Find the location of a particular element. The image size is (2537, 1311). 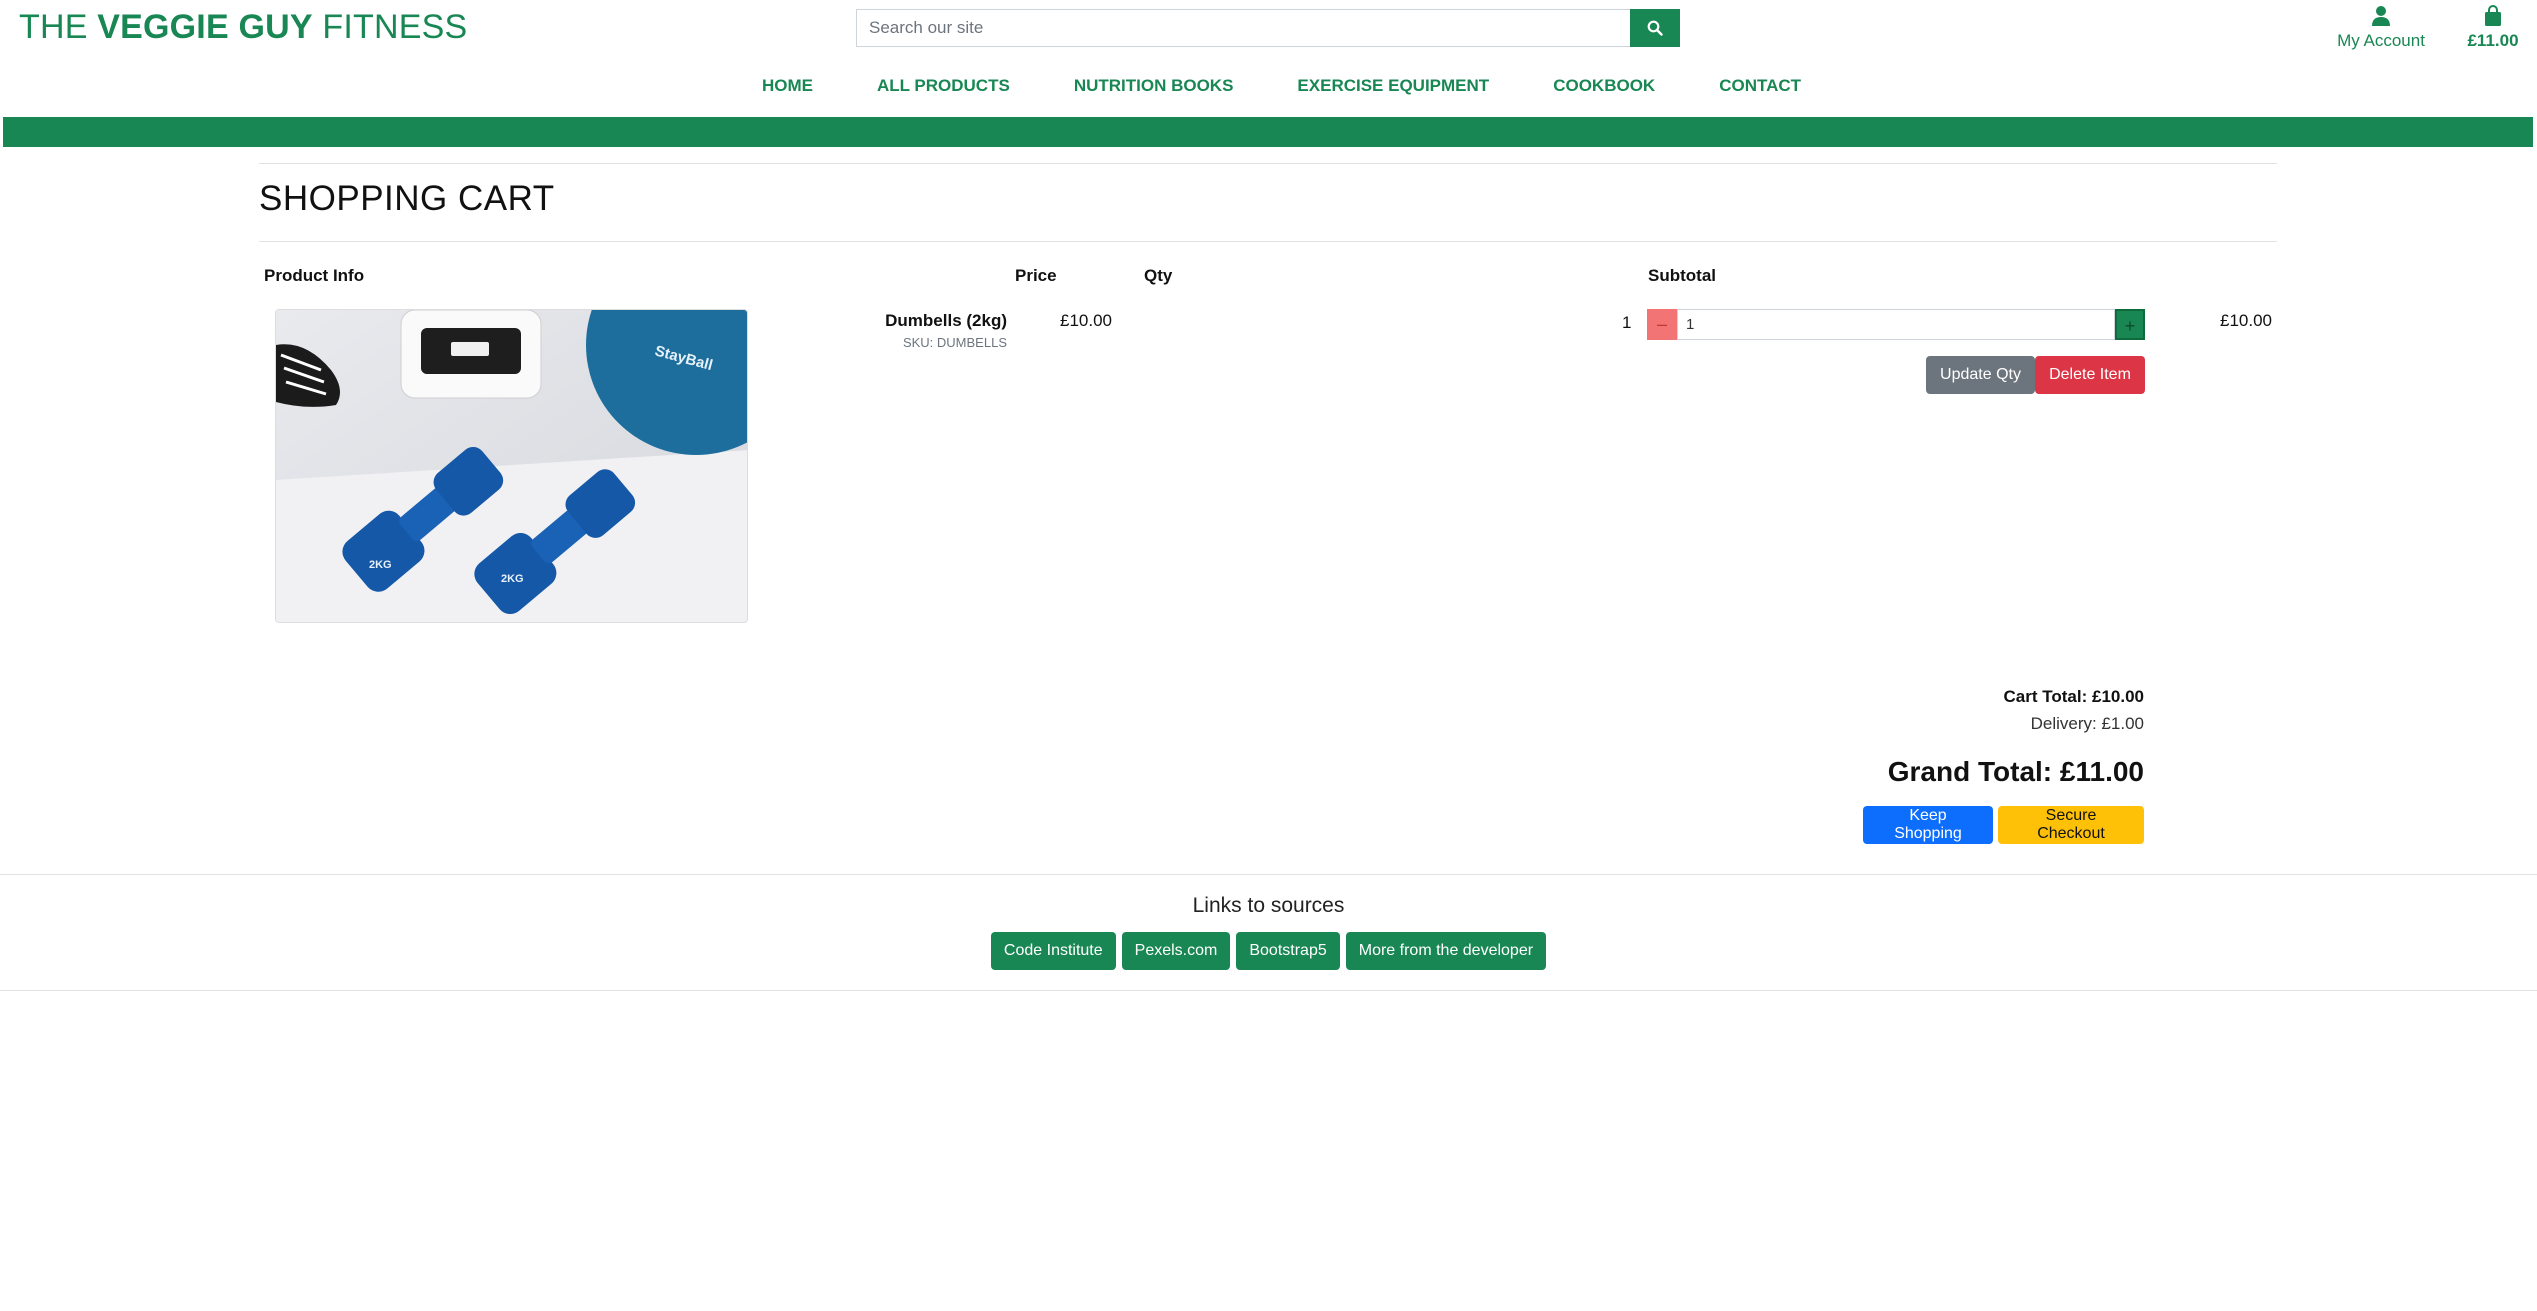

quantity-stepper: – + is located at coordinates (1896, 324).